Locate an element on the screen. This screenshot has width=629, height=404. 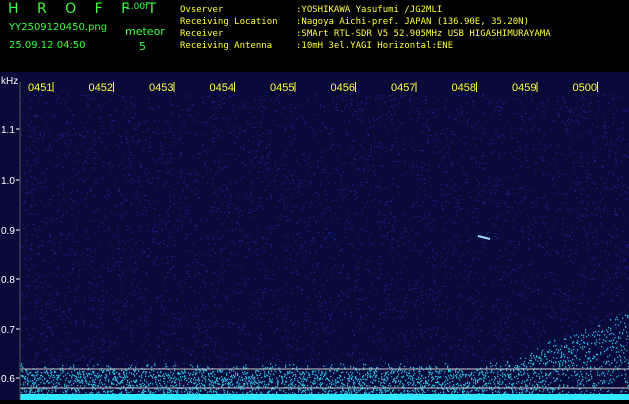
time-label: 0458 is located at coordinates (464, 88).